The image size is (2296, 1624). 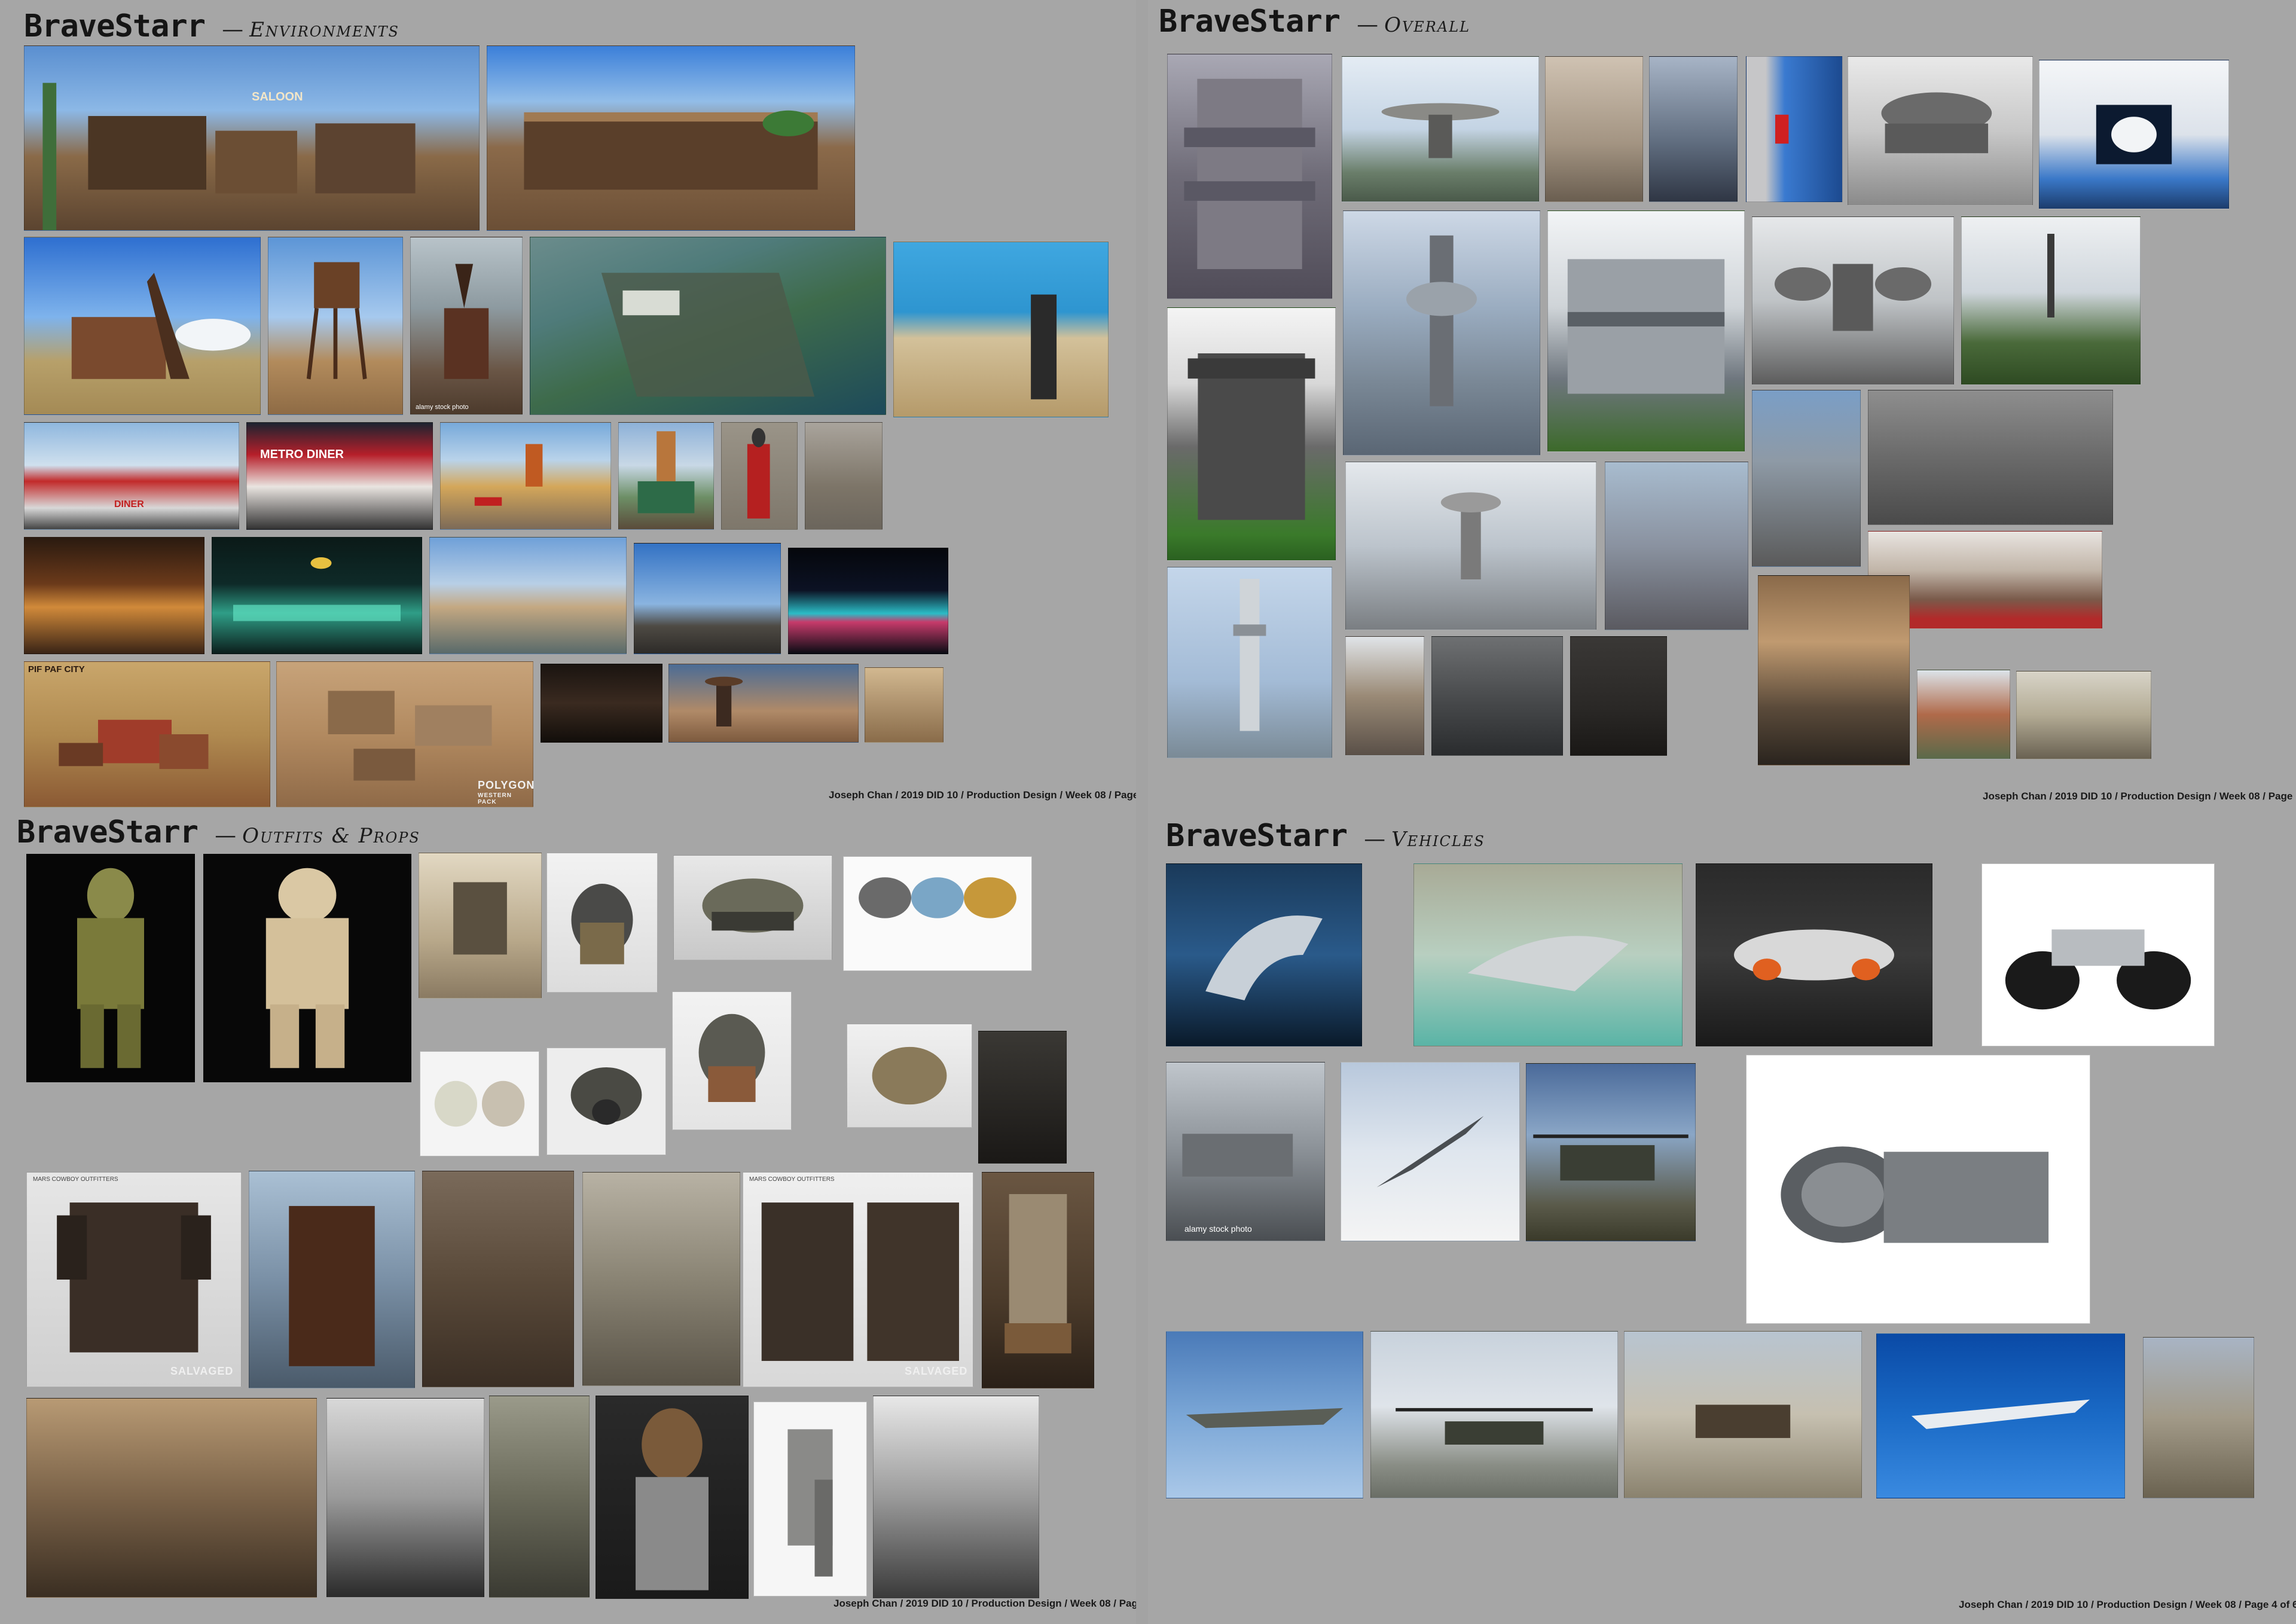 I want to click on helipad-building-photo, so click(x=1440, y=129).